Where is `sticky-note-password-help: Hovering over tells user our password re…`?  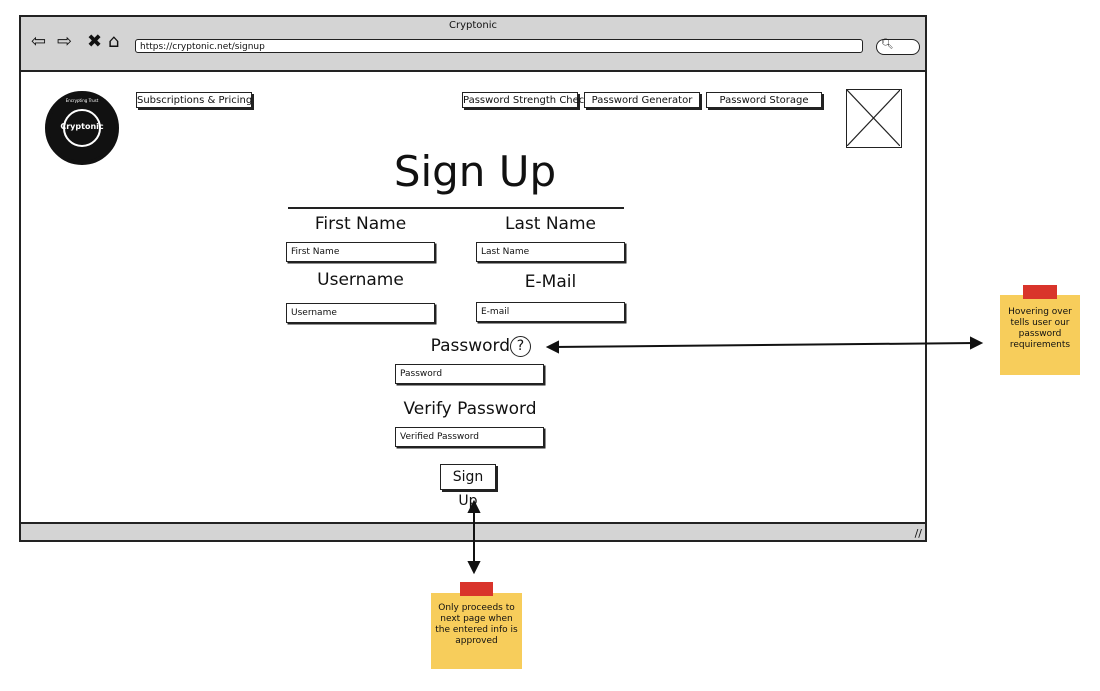 sticky-note-password-help: Hovering over tells user our password re… is located at coordinates (1040, 330).